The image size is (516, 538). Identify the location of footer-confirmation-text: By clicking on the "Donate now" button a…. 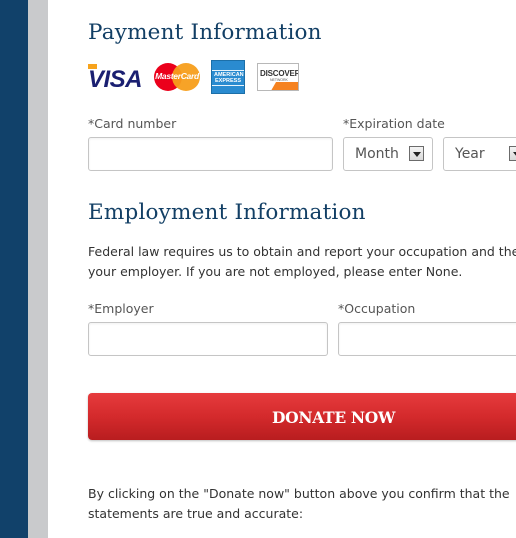
(302, 504).